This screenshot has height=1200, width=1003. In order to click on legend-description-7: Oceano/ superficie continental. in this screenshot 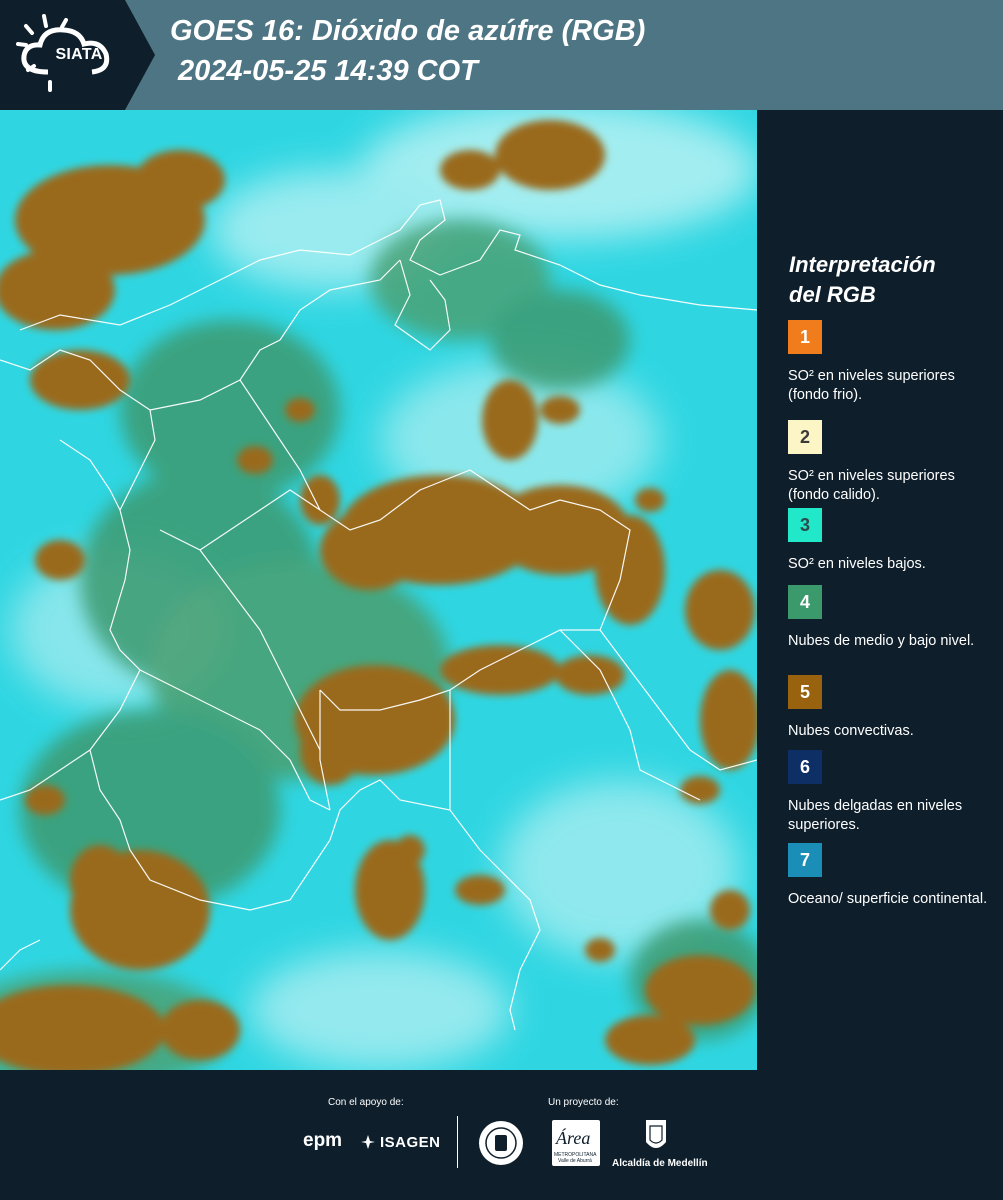, I will do `click(888, 899)`.